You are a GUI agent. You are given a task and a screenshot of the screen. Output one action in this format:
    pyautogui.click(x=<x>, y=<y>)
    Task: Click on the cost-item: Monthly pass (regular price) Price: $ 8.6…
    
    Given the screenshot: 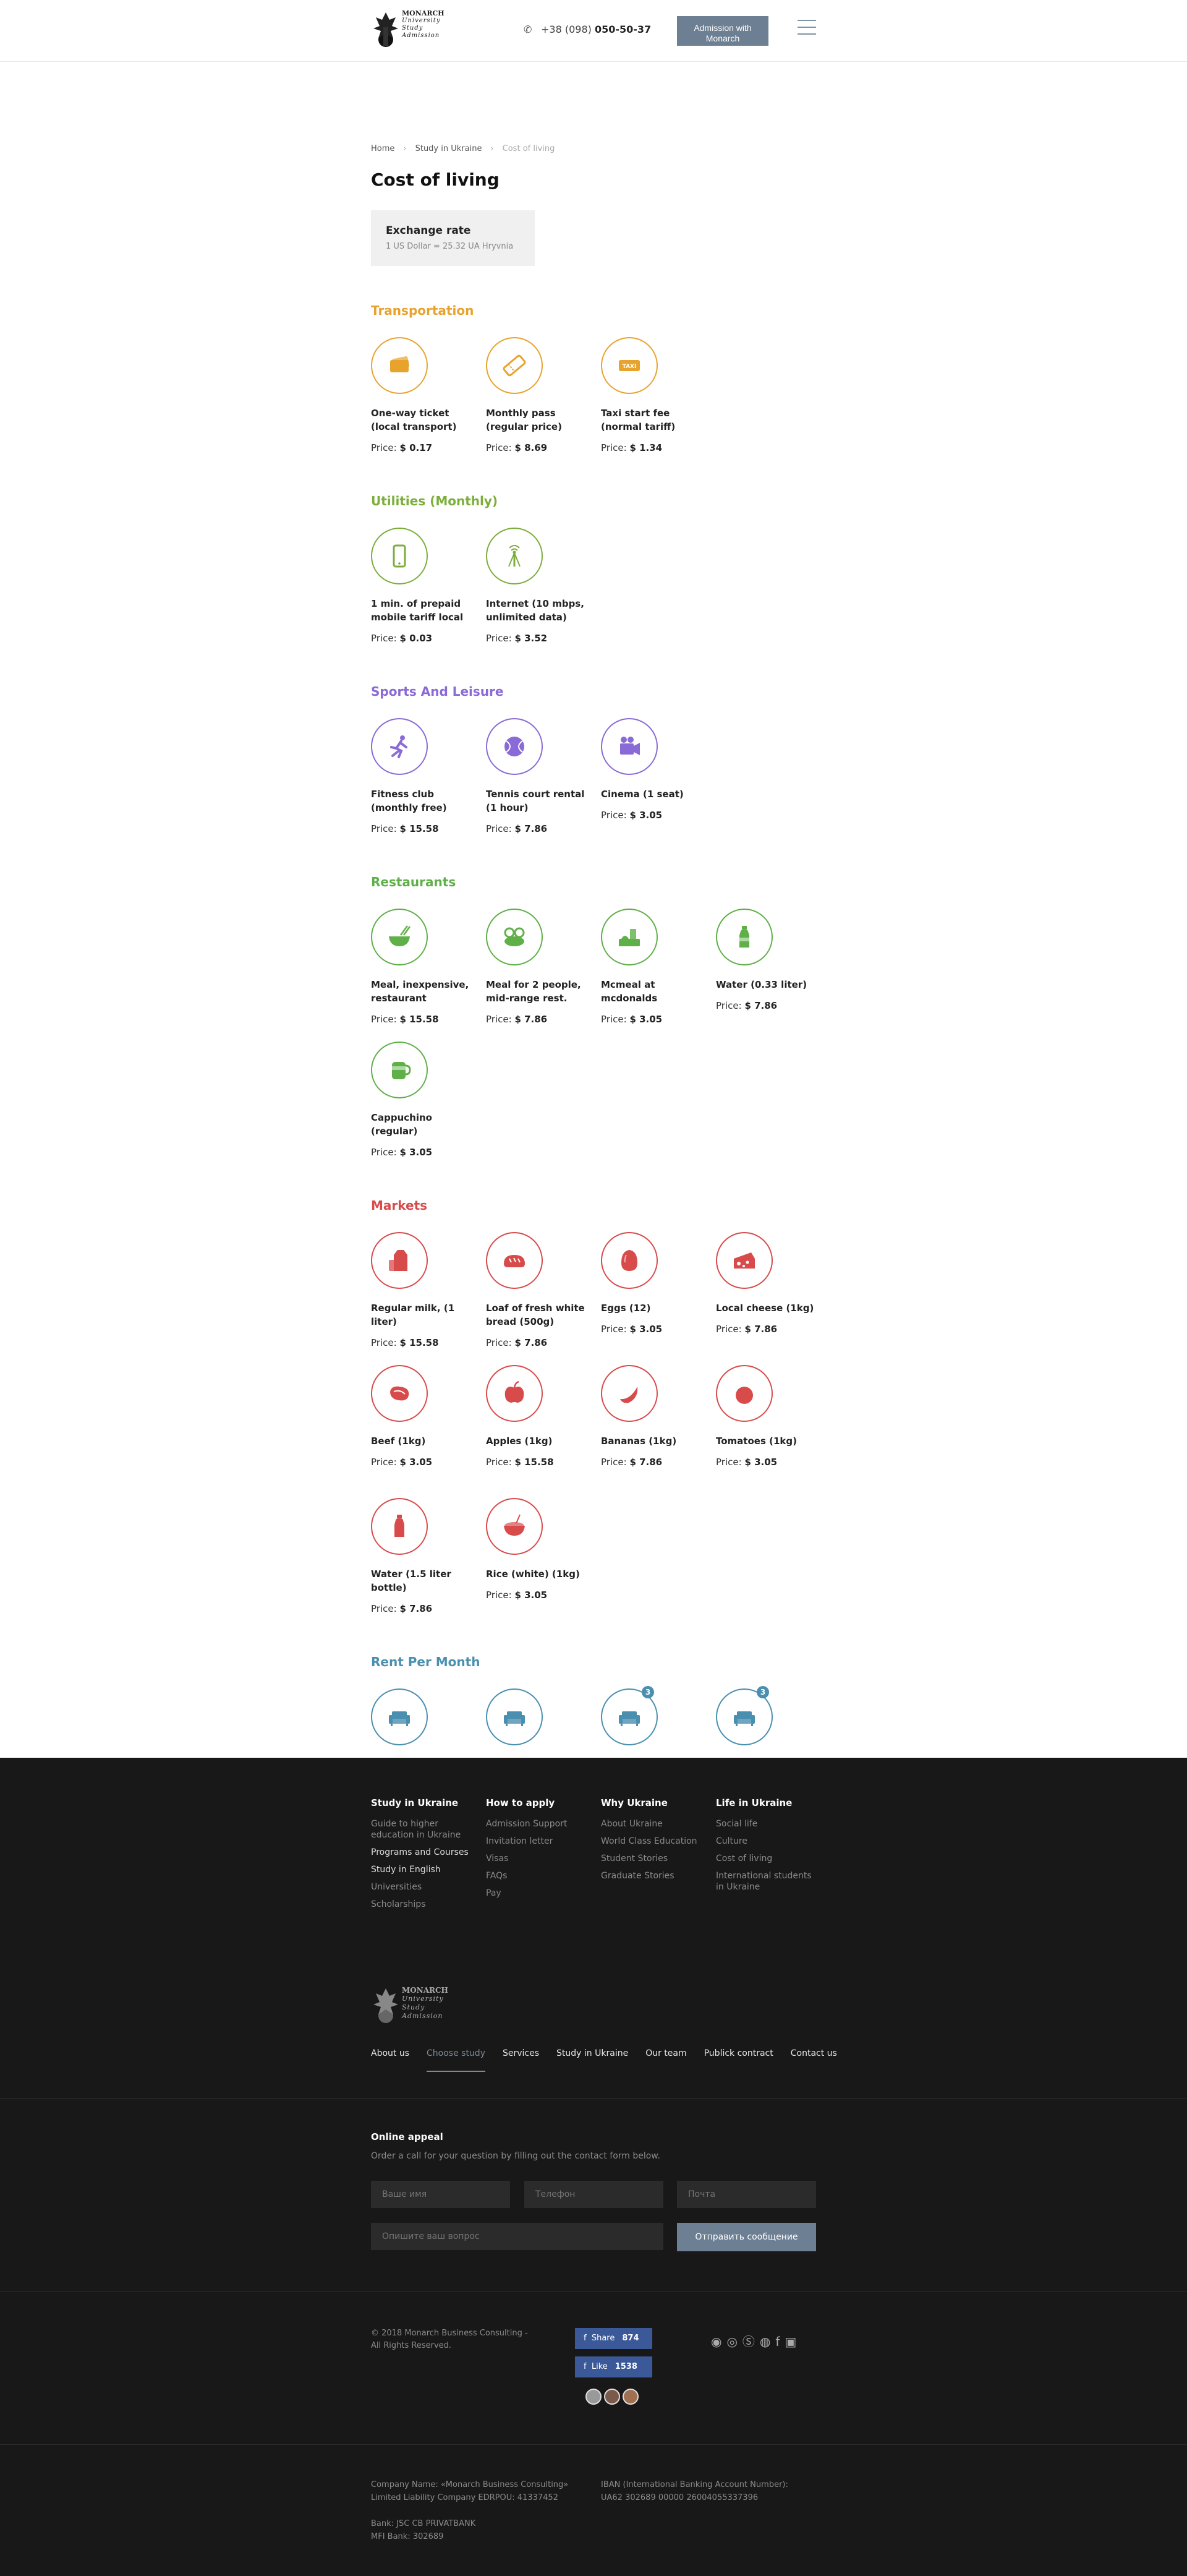 What is the action you would take?
    pyautogui.click(x=539, y=395)
    